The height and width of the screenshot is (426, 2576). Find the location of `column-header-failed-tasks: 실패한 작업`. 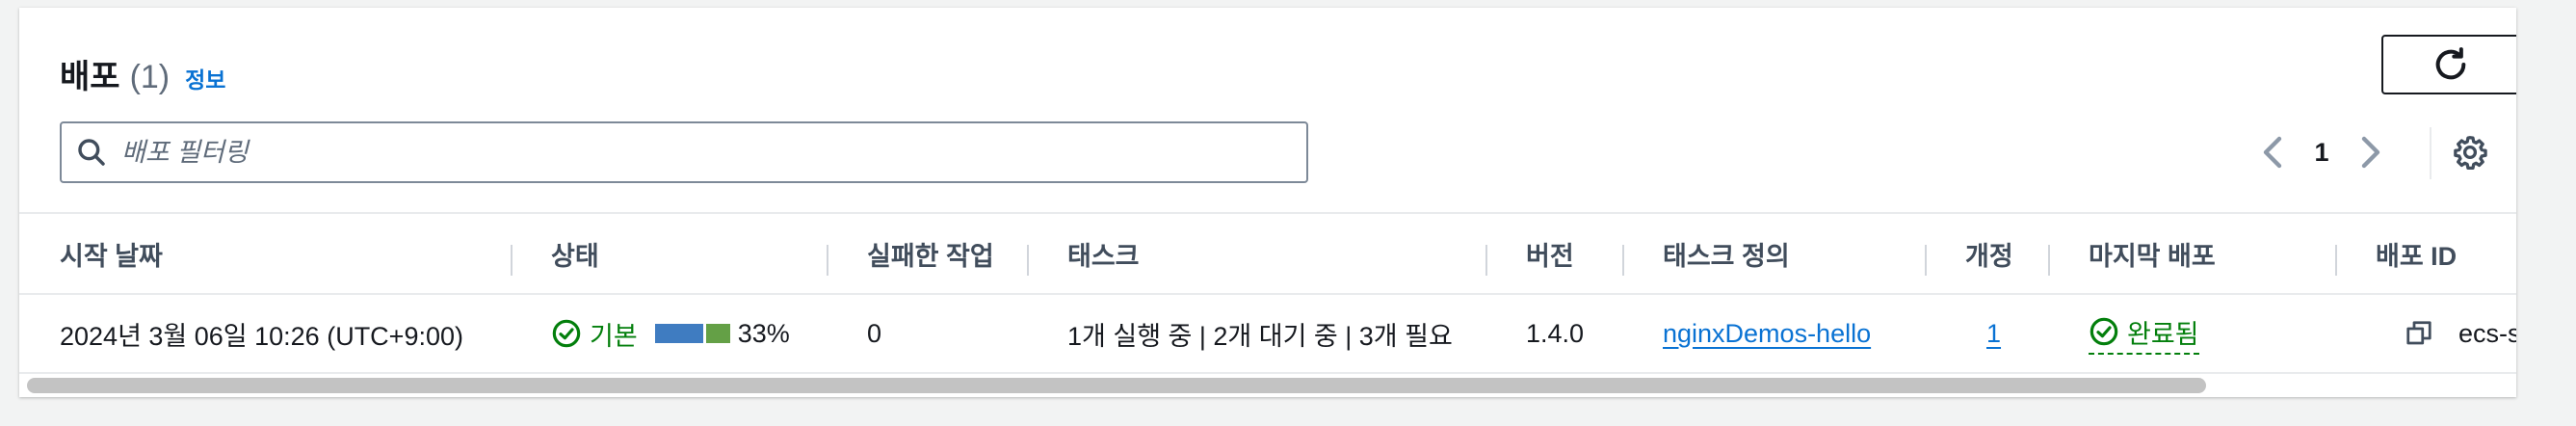

column-header-failed-tasks: 실패한 작업 is located at coordinates (931, 254).